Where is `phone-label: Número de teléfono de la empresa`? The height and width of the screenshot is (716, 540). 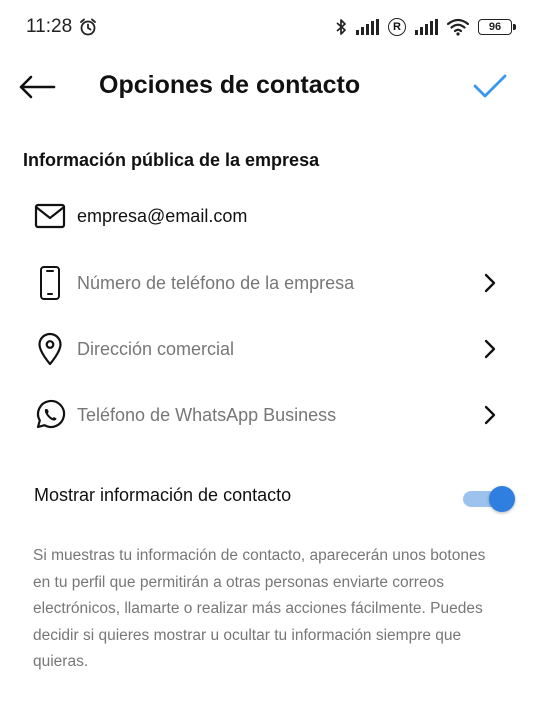 phone-label: Número de teléfono de la empresa is located at coordinates (216, 282).